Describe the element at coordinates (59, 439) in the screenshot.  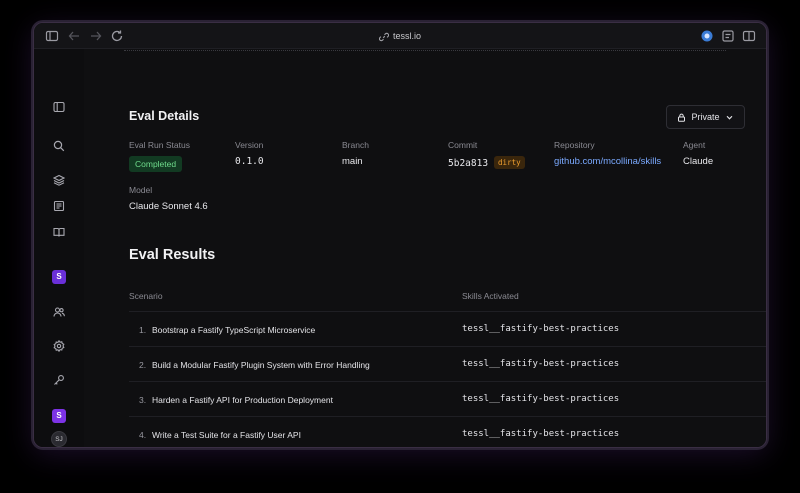
I see `user-avatar: SJ` at that location.